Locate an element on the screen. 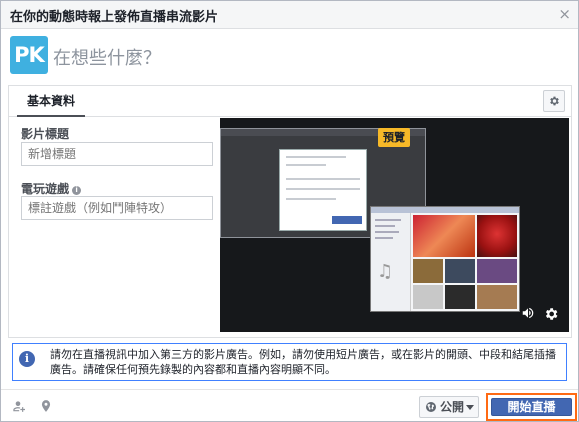  music-note-icon: ♫ is located at coordinates (385, 271).